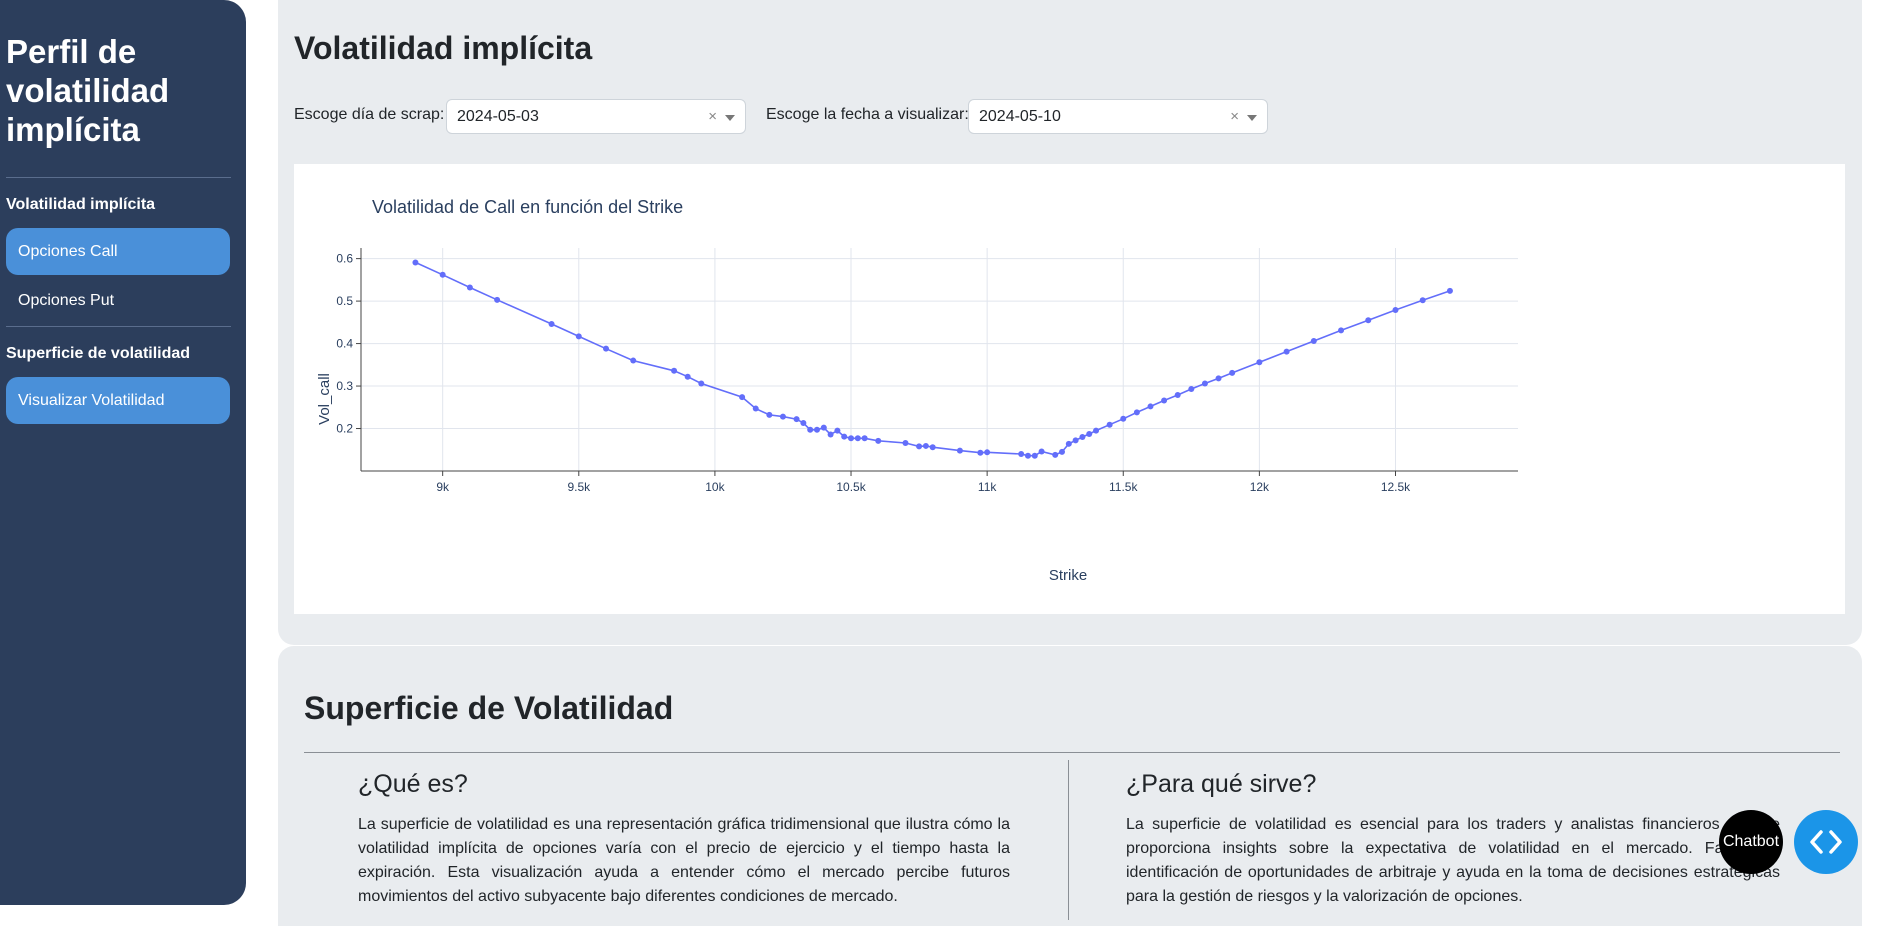 Image resolution: width=1884 pixels, height=926 pixels. Describe the element at coordinates (344, 344) in the screenshot. I see `y-tick-label: 0.4` at that location.